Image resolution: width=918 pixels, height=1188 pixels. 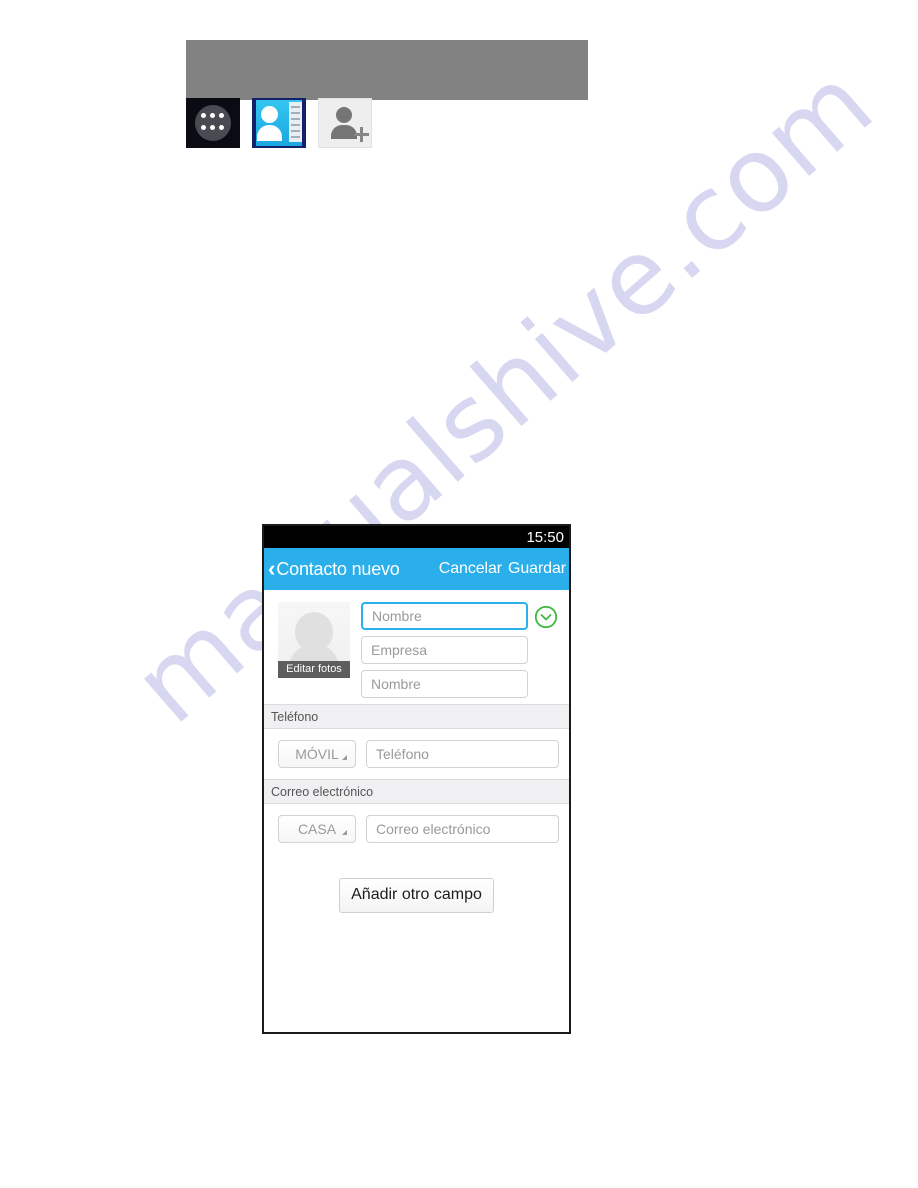 What do you see at coordinates (416, 716) in the screenshot?
I see `section-header-phone: Teléfono` at bounding box center [416, 716].